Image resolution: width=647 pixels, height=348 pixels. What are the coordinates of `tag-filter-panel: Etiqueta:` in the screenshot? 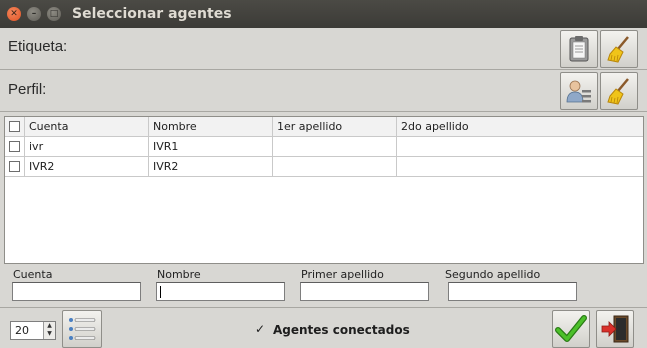 It's located at (323, 49).